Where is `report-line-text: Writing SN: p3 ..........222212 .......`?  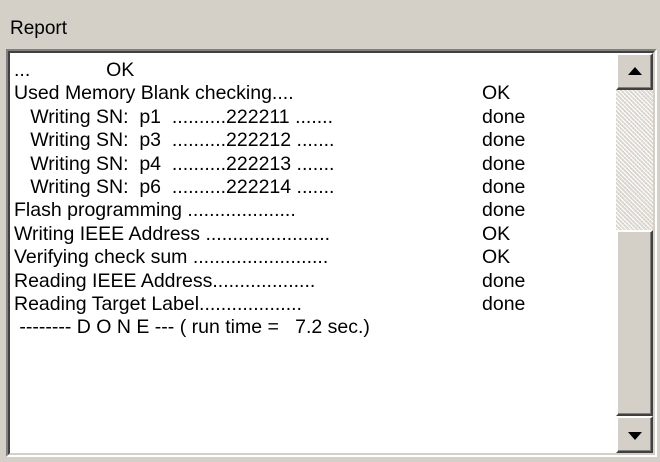 report-line-text: Writing SN: p3 ..........222212 ....... is located at coordinates (174, 140).